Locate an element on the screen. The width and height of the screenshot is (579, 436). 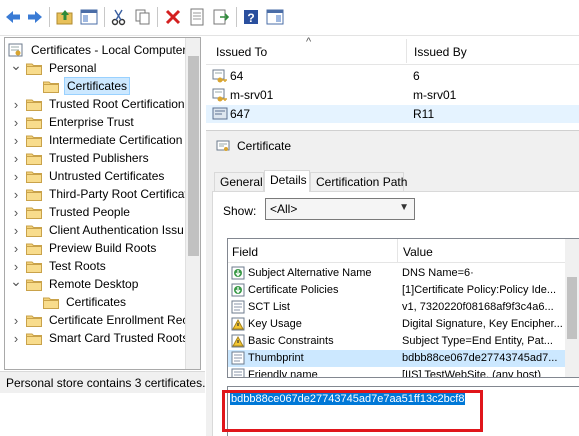
export-list-button is located at coordinates (221, 17).